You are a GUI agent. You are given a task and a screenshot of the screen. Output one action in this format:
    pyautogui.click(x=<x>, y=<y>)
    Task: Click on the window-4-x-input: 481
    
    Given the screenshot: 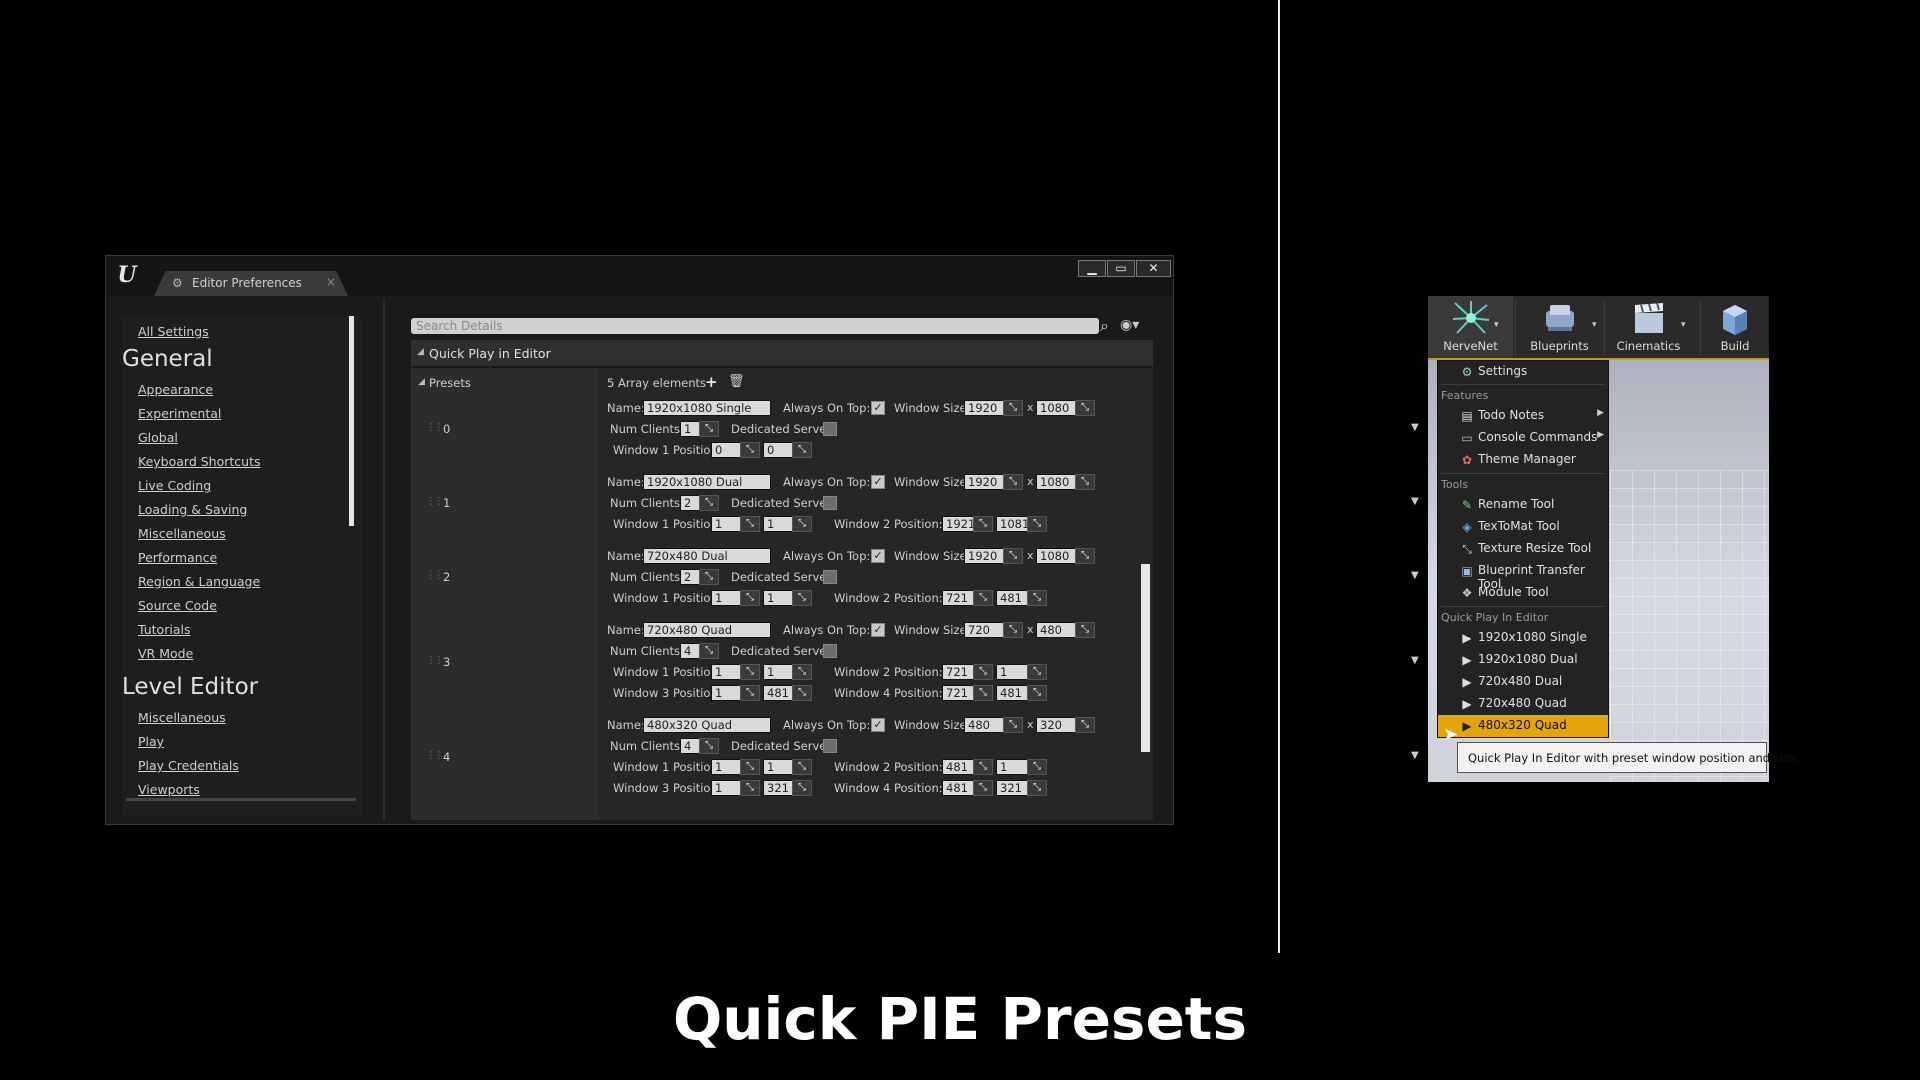 What is the action you would take?
    pyautogui.click(x=958, y=788)
    